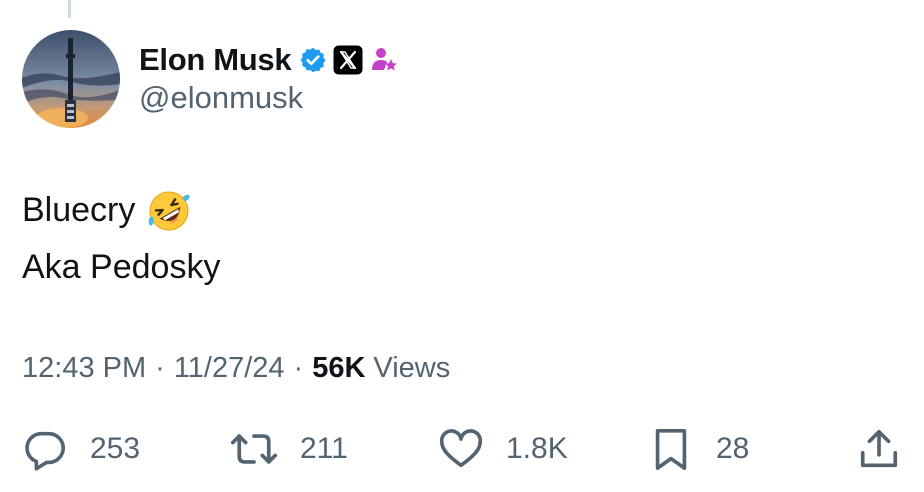  I want to click on person-star-icon, so click(384, 60).